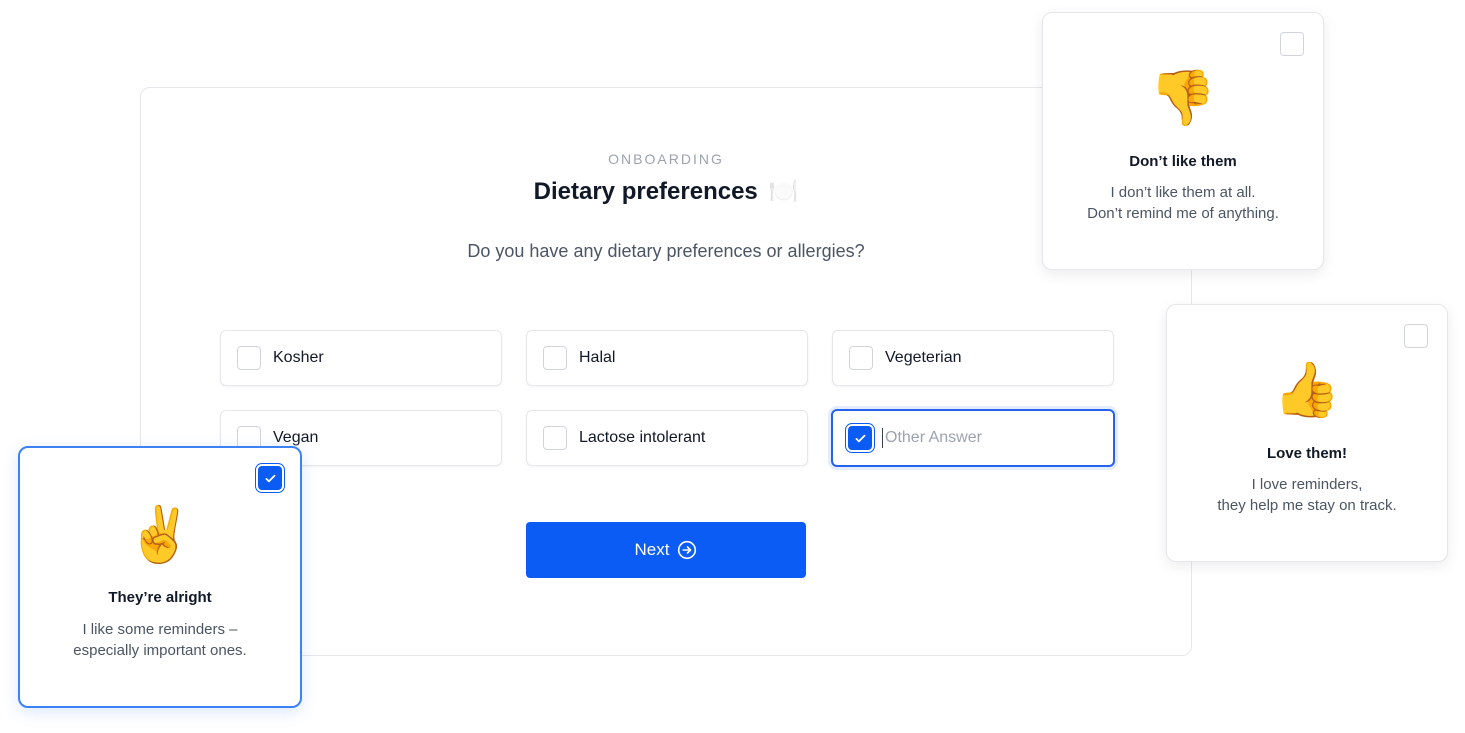 The height and width of the screenshot is (733, 1465). What do you see at coordinates (1307, 484) in the screenshot?
I see `feeling-desc-line: I love reminders,` at bounding box center [1307, 484].